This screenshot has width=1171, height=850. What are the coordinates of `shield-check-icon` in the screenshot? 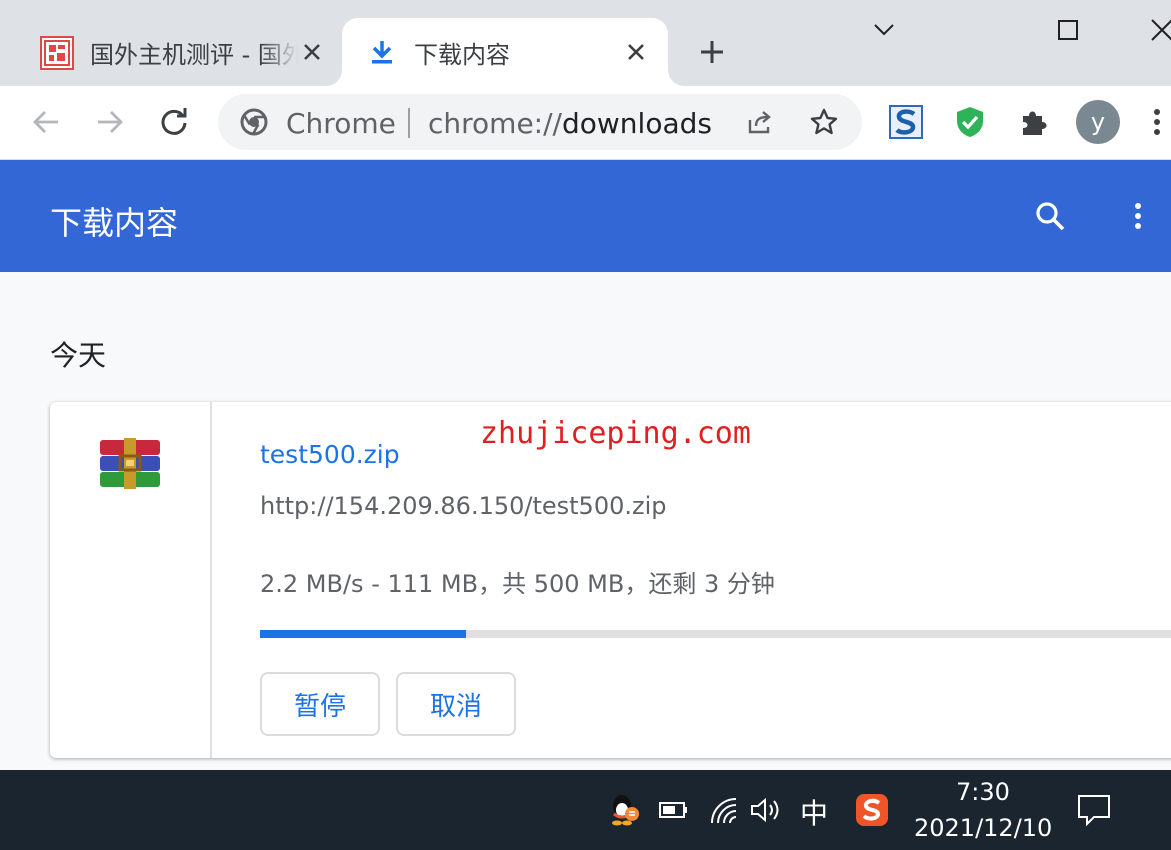 It's located at (970, 124).